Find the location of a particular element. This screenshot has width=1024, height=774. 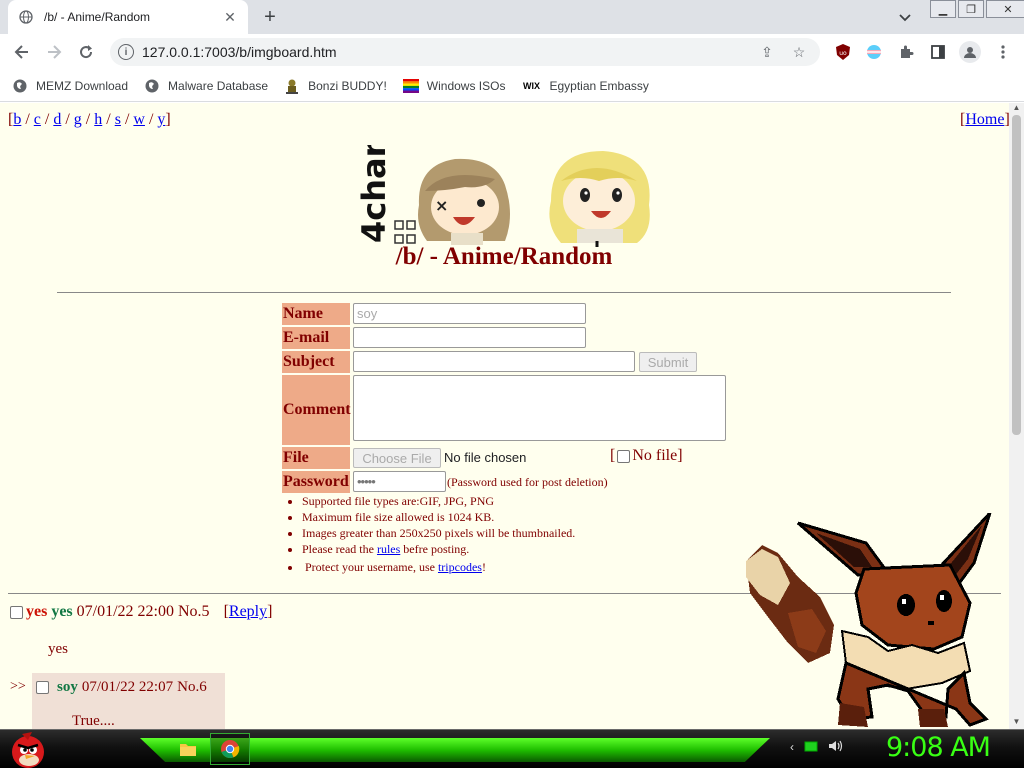

rules-link: rules is located at coordinates (388, 549).